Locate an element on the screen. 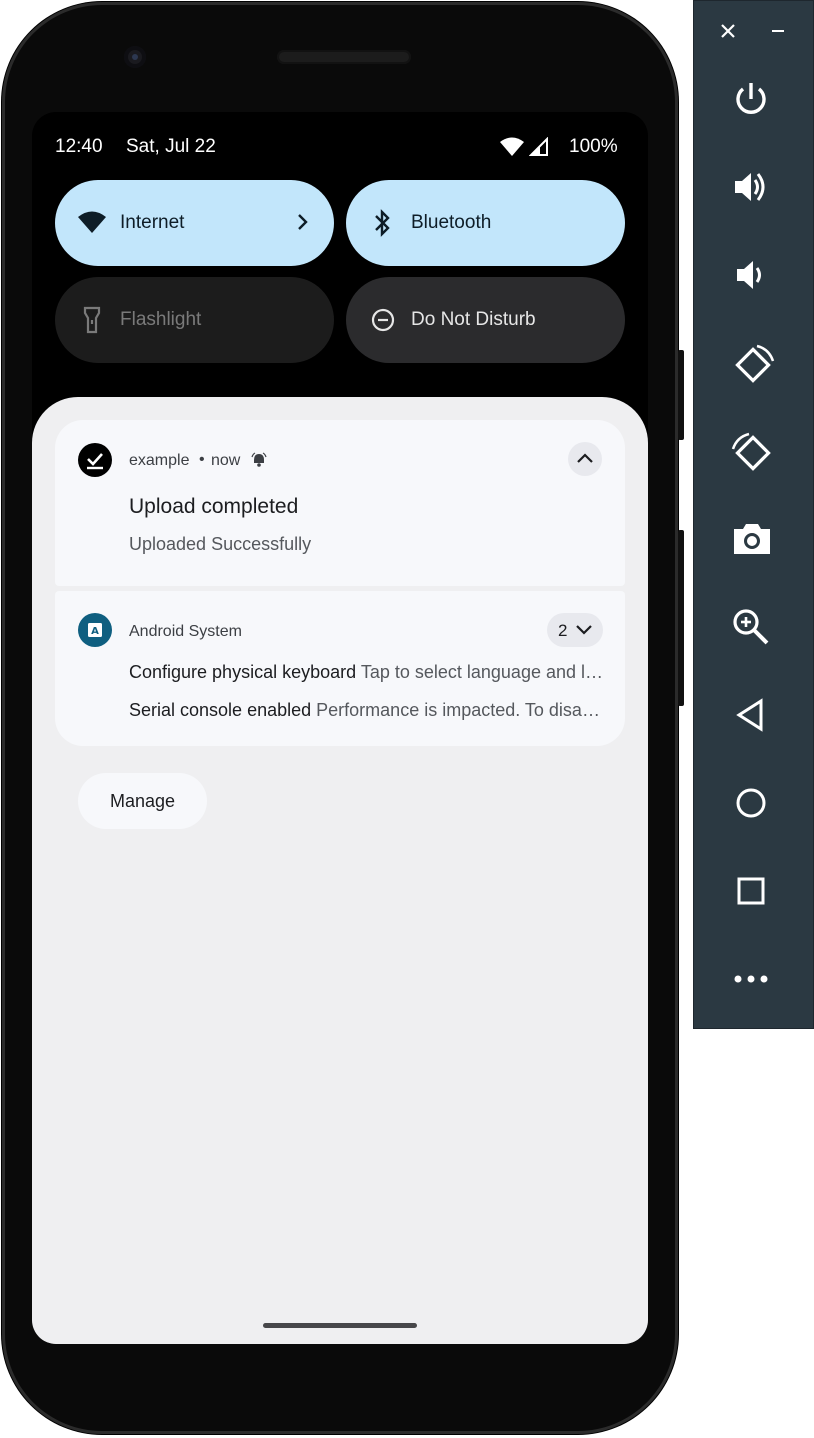 This screenshot has width=814, height=1438. svg-text: A is located at coordinates (95, 631).